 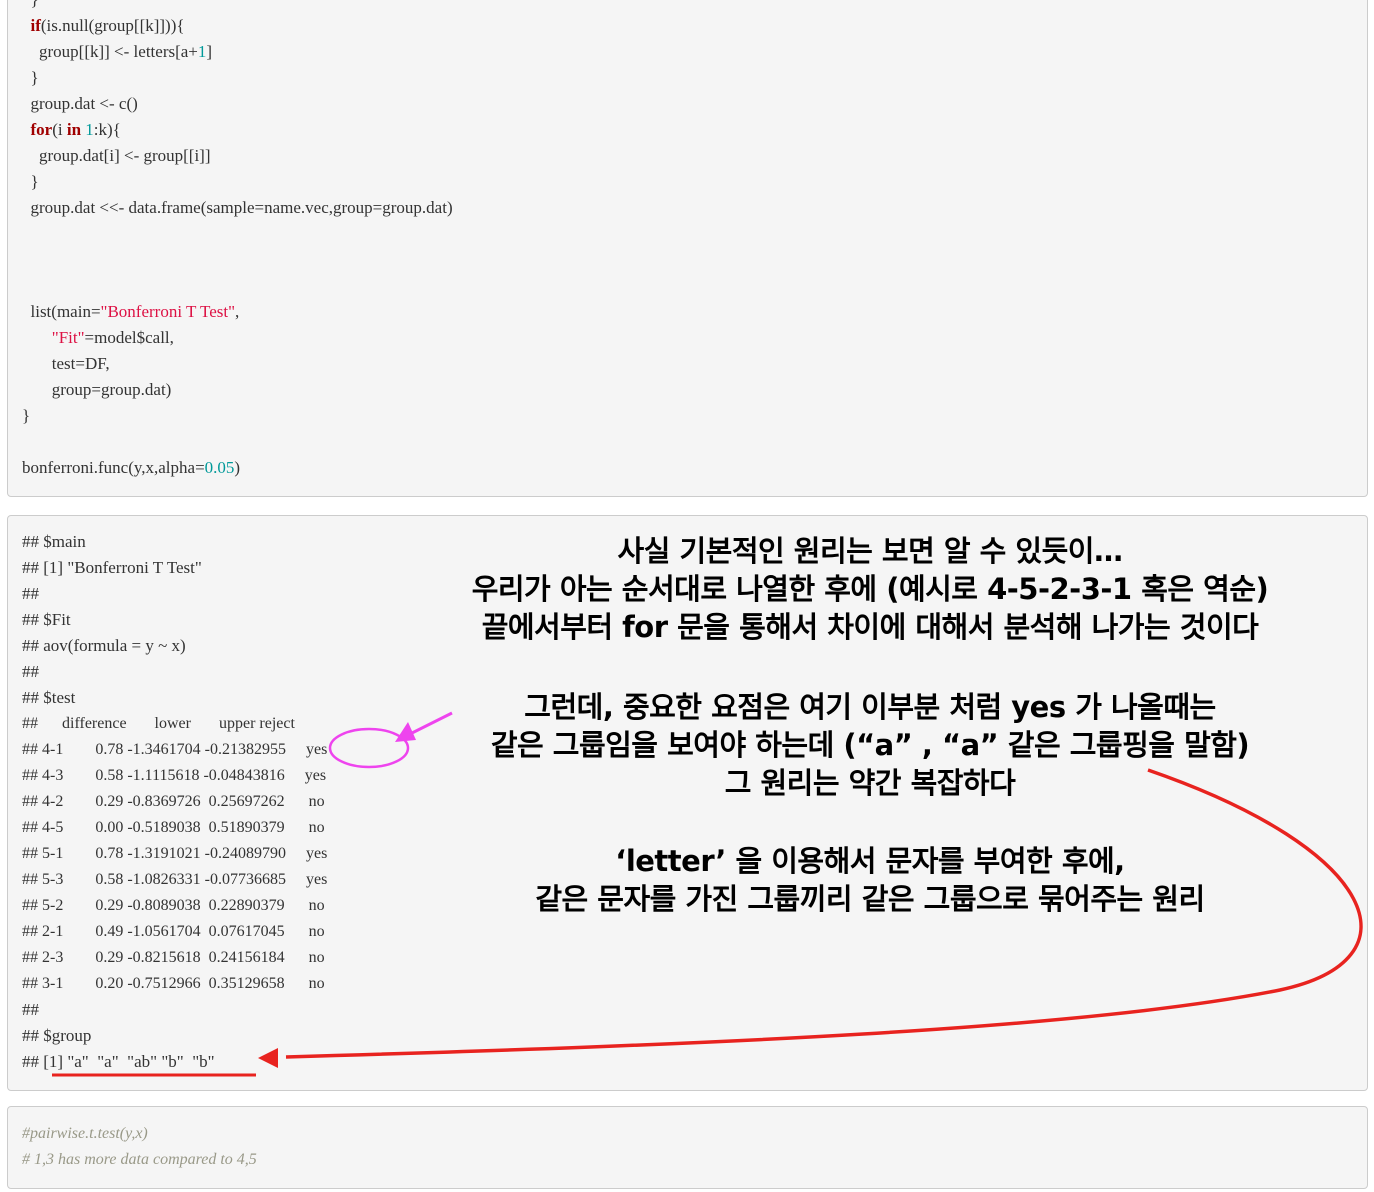 What do you see at coordinates (112, 567) in the screenshot?
I see `output-line: ## [1] "Bonferroni T Test"` at bounding box center [112, 567].